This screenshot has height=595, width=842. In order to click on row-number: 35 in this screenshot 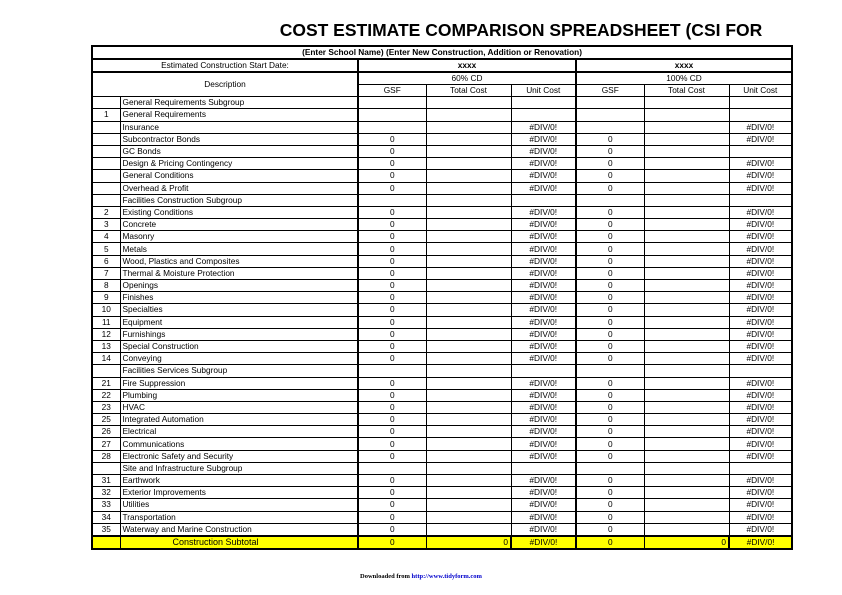, I will do `click(106, 529)`.